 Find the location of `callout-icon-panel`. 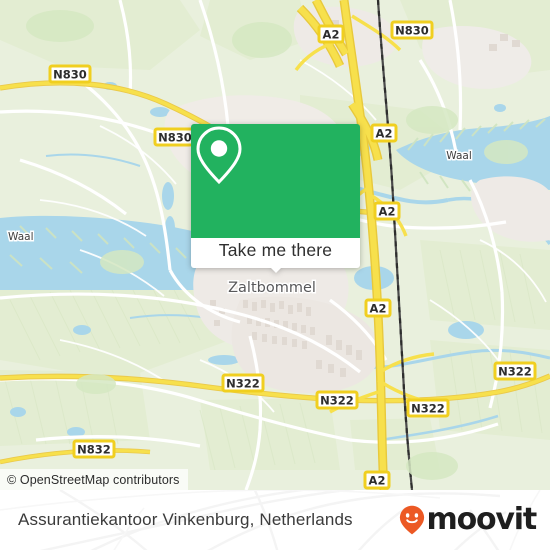

callout-icon-panel is located at coordinates (275, 181).